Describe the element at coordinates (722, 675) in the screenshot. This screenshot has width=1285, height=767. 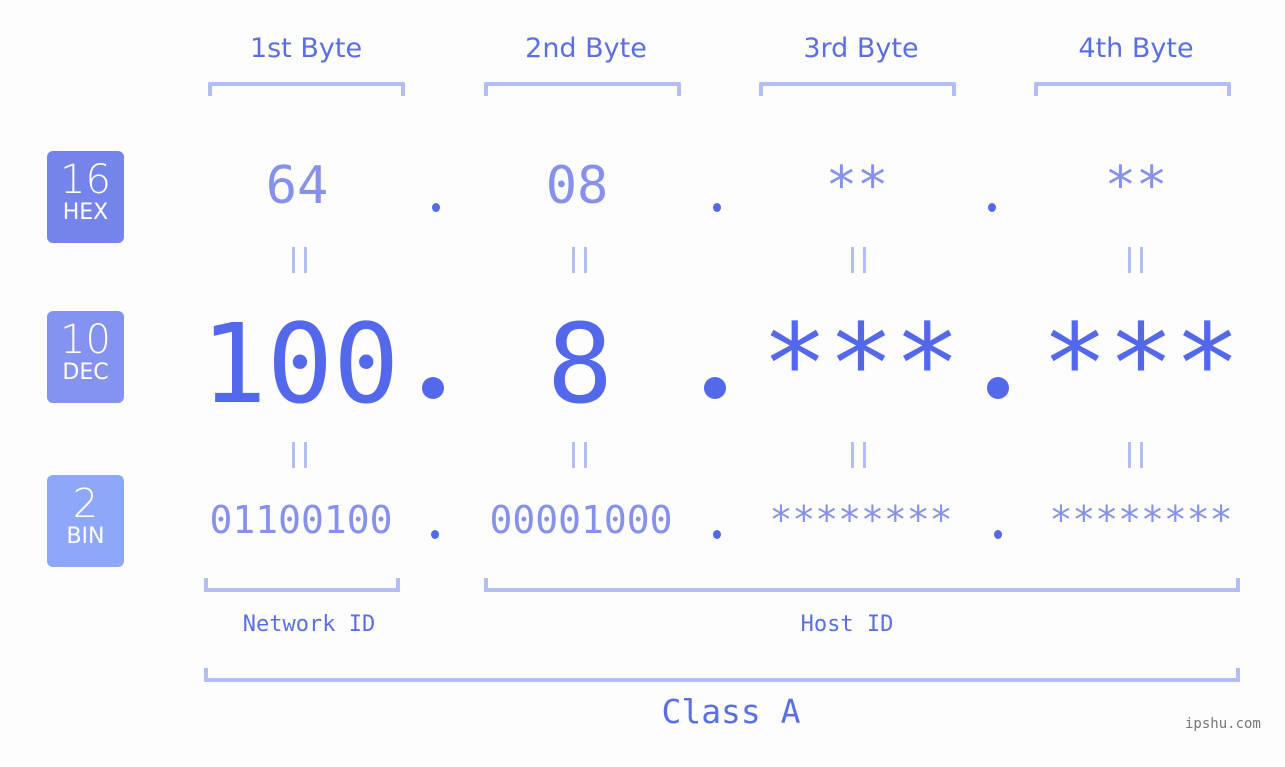
I see `class-bracket` at that location.